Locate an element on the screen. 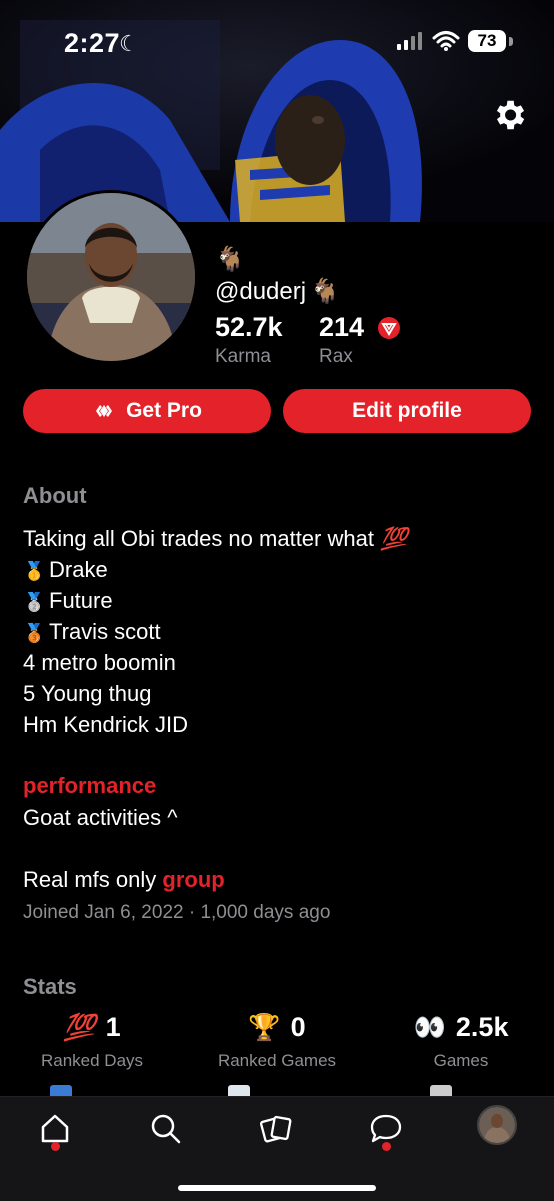 This screenshot has height=1201, width=554. about-title: About is located at coordinates (55, 495).